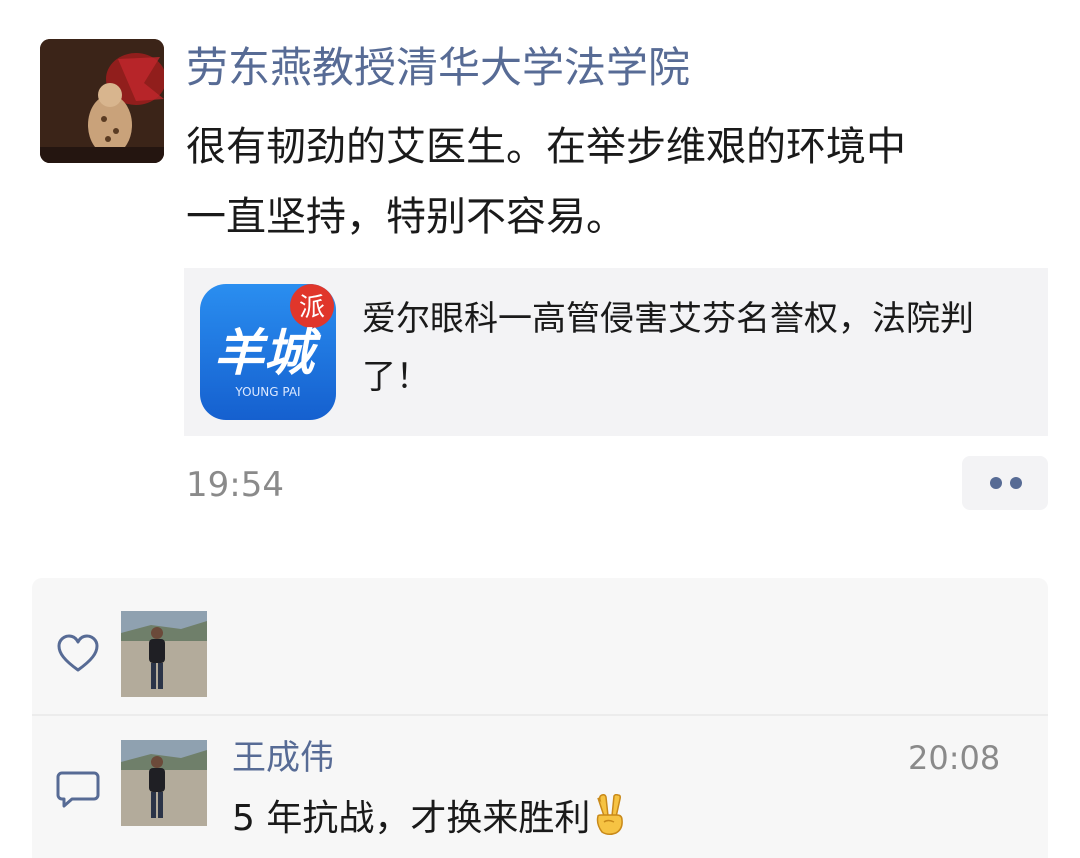 Image resolution: width=1080 pixels, height=858 pixels. What do you see at coordinates (78, 789) in the screenshot?
I see `speech-bubble-icon` at bounding box center [78, 789].